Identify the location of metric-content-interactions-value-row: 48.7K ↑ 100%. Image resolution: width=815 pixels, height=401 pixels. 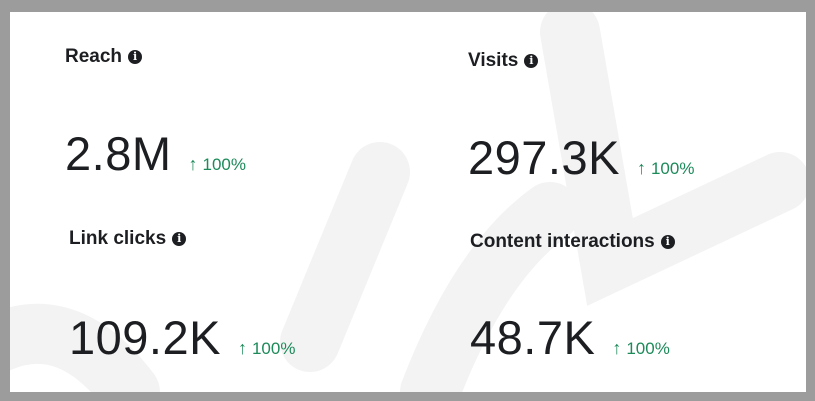
(570, 337).